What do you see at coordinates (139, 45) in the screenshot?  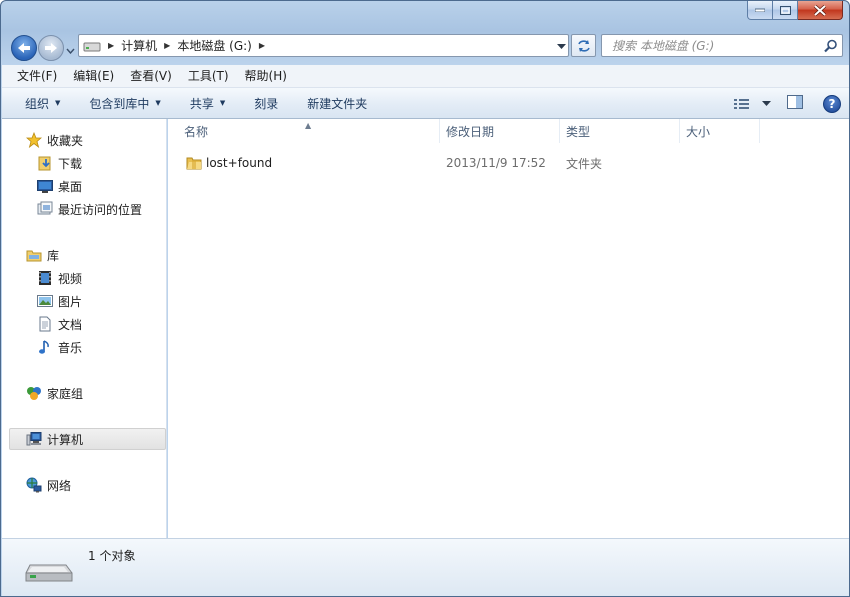 I see `breadcrumb-computer: 计算机` at bounding box center [139, 45].